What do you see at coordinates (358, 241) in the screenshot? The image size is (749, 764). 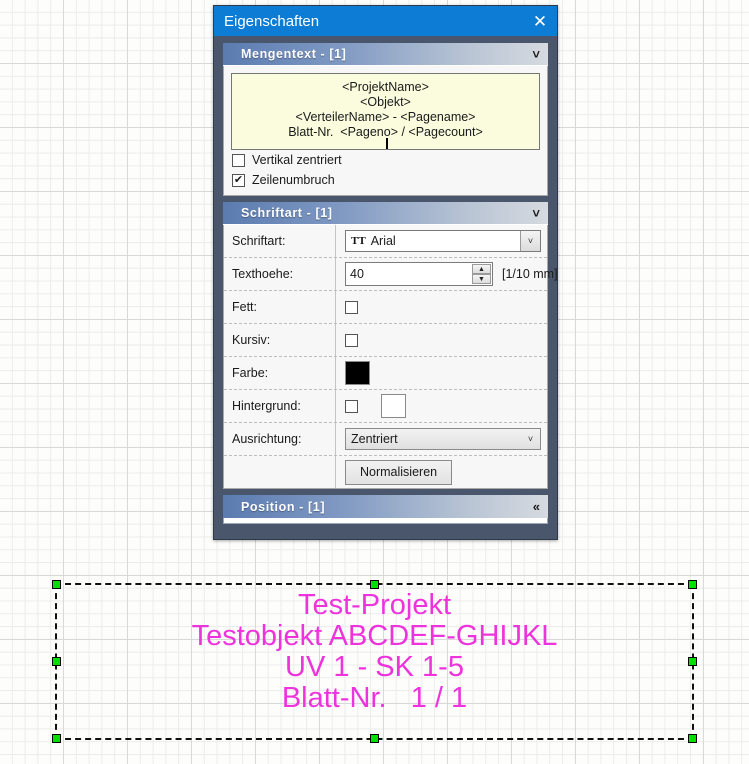 I see `truetype-icon: TT` at bounding box center [358, 241].